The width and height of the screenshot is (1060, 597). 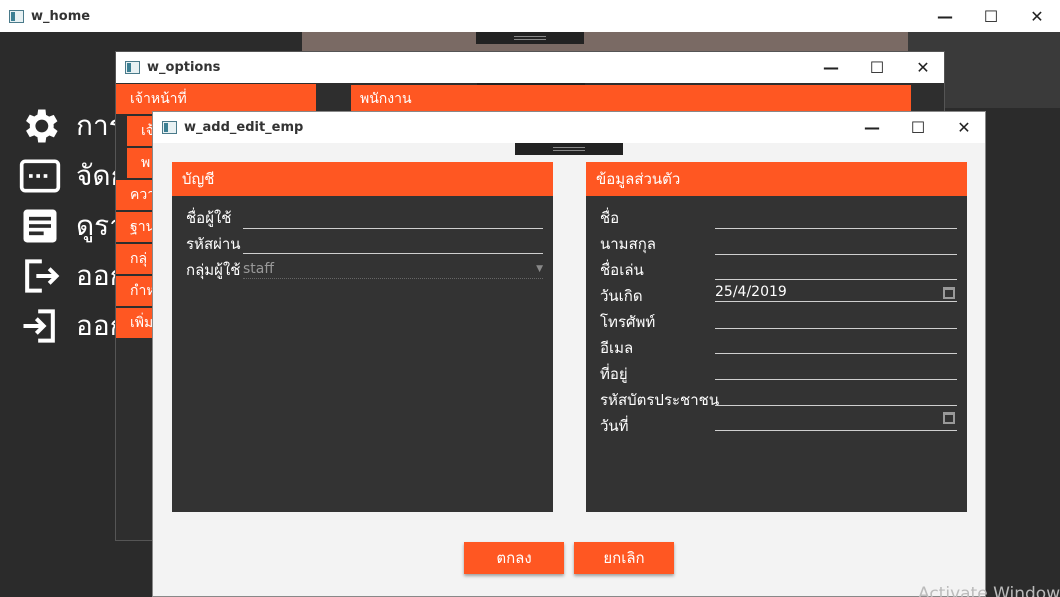 I want to click on side-item-3: ฐาน, so click(x=135, y=227).